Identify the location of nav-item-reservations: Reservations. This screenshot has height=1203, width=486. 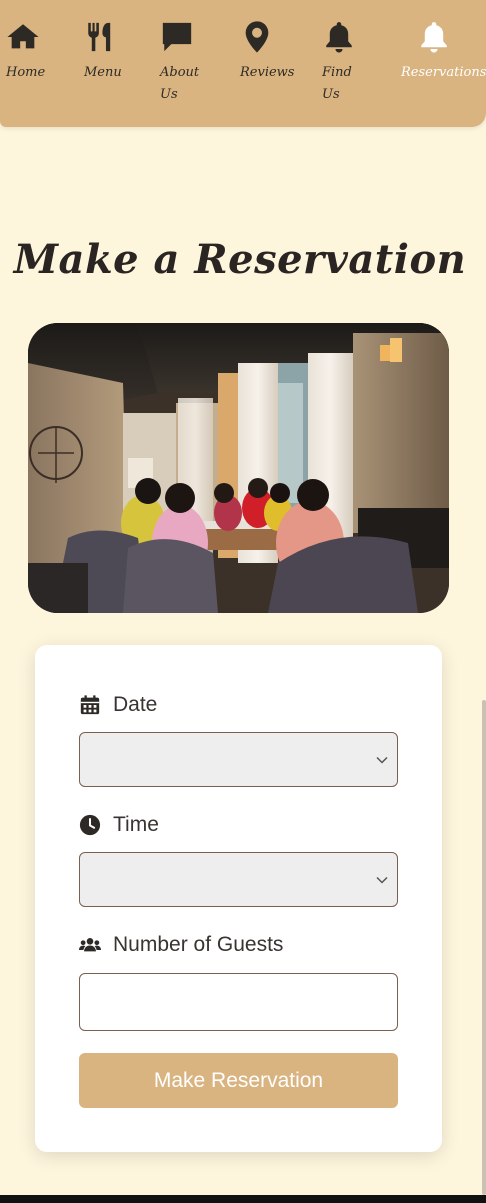
(443, 51).